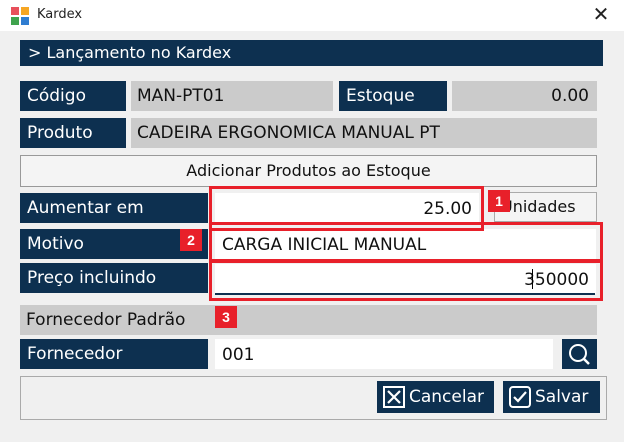 The width and height of the screenshot is (624, 442). What do you see at coordinates (114, 354) in the screenshot?
I see `fornecedor-label: Fornecedor` at bounding box center [114, 354].